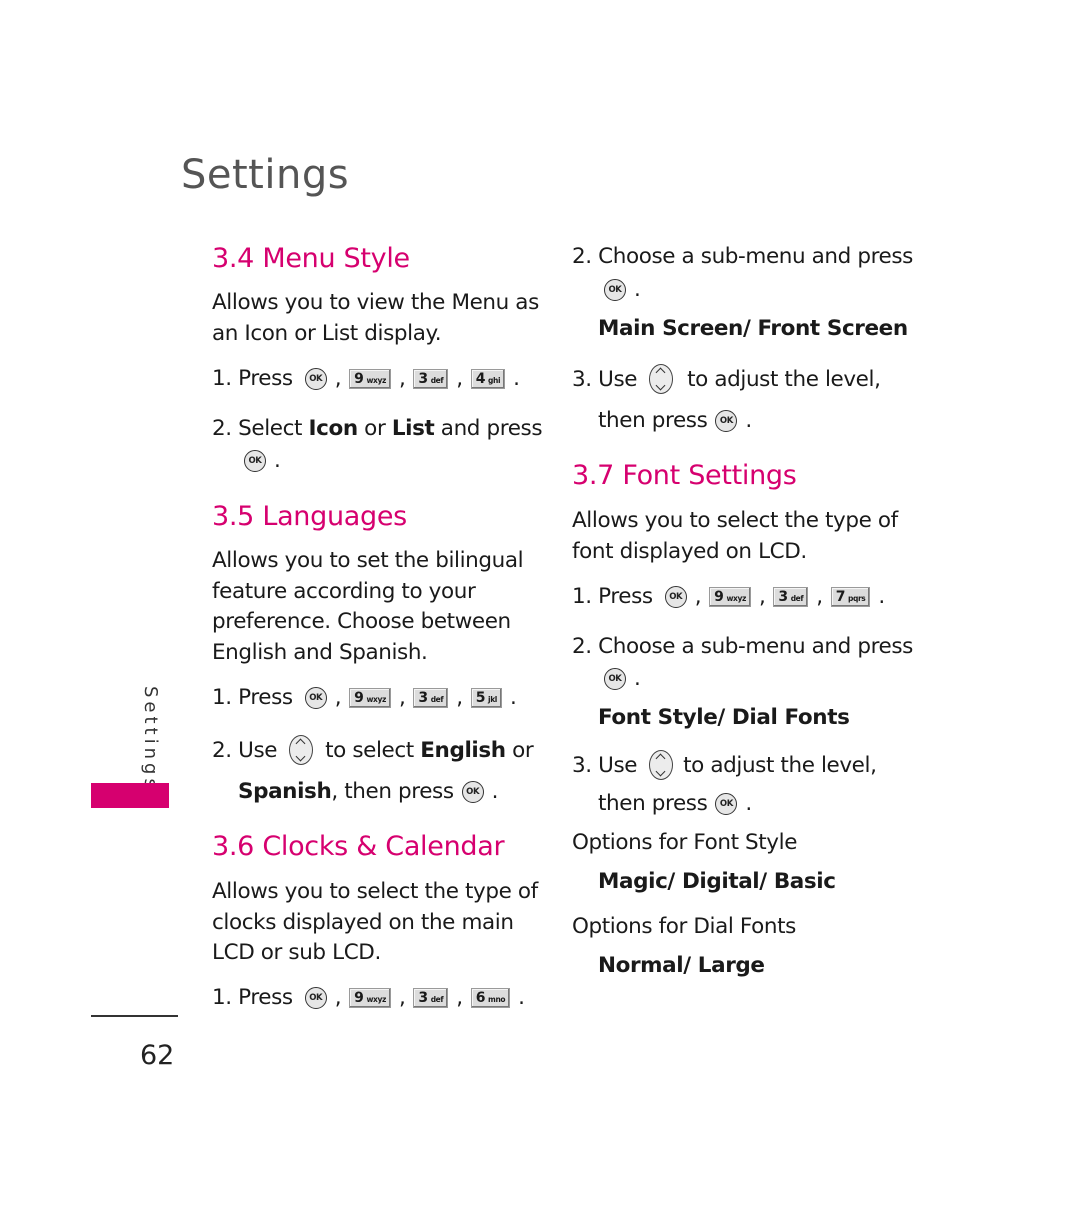  I want to click on languages-step-2-cont: Spanish, then press OK., so click(368, 791).